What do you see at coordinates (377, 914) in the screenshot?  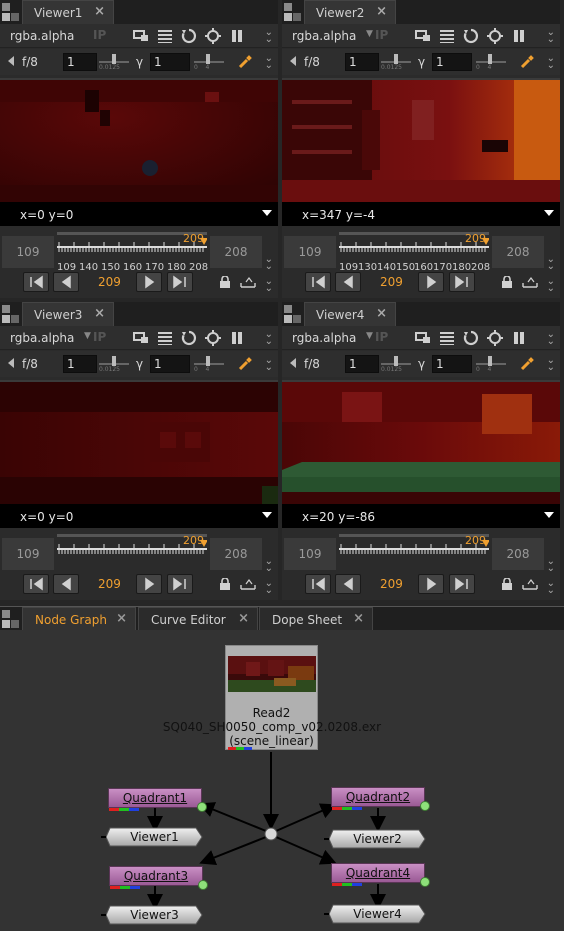 I see `viewer-node: Viewer4` at bounding box center [377, 914].